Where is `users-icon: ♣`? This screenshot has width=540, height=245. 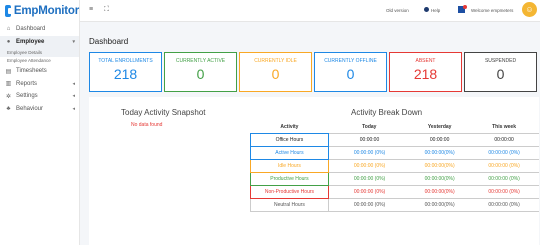
users-icon: ♣ is located at coordinates (8, 108).